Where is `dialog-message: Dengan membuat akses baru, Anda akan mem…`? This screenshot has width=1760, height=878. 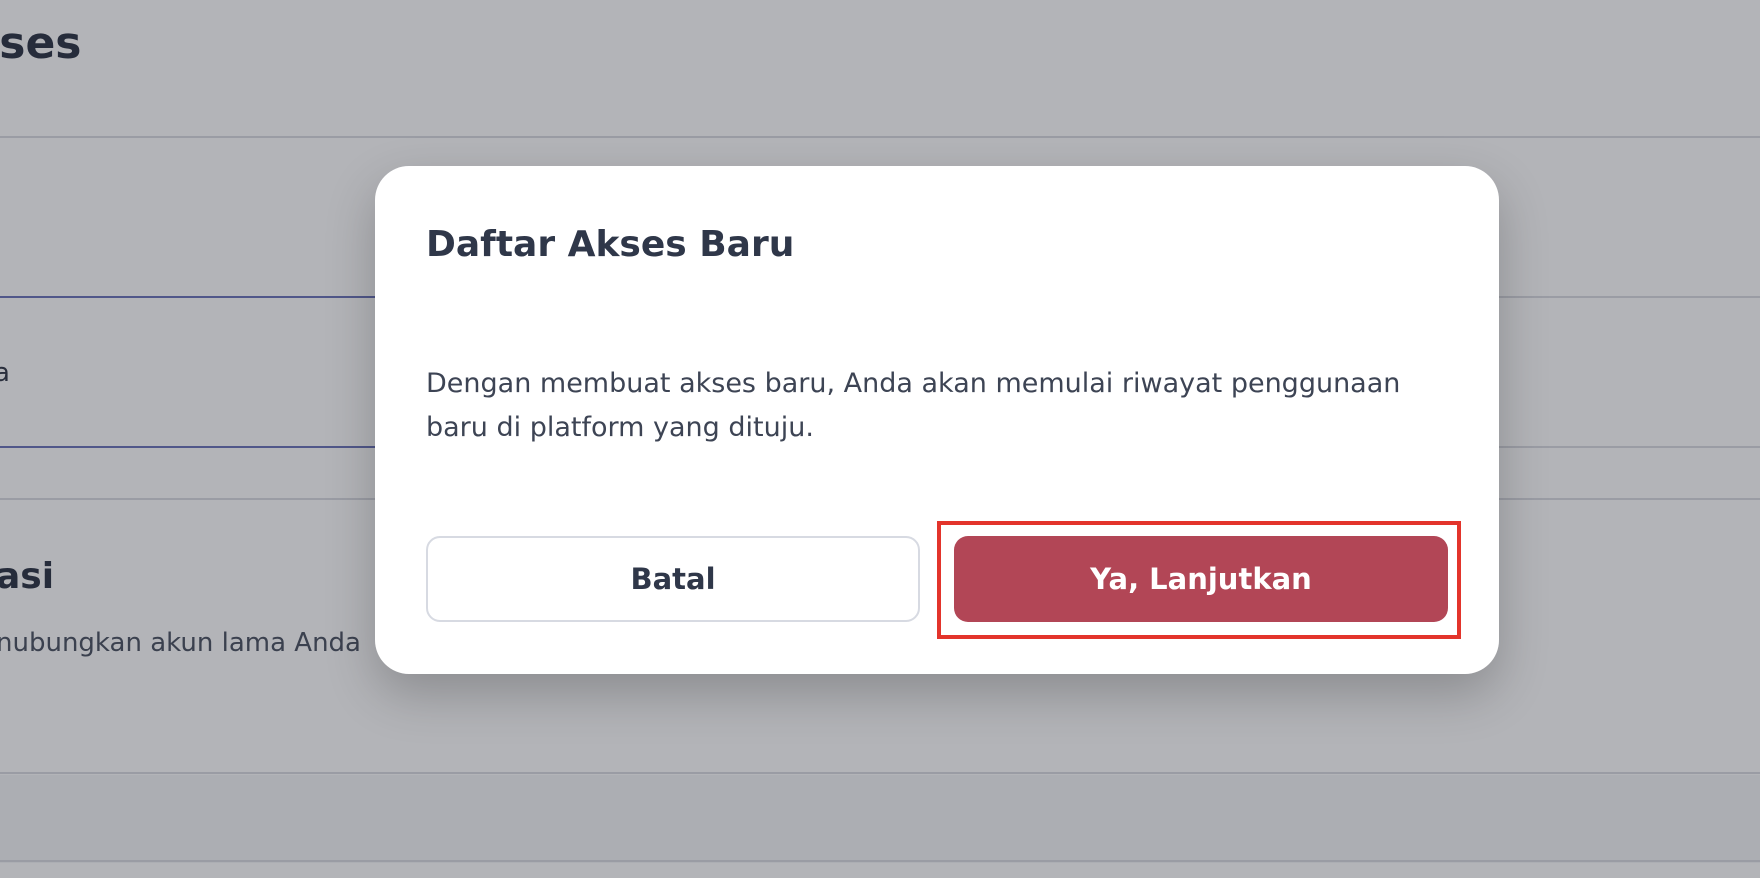 dialog-message: Dengan membuat akses baru, Anda akan mem… is located at coordinates (913, 405).